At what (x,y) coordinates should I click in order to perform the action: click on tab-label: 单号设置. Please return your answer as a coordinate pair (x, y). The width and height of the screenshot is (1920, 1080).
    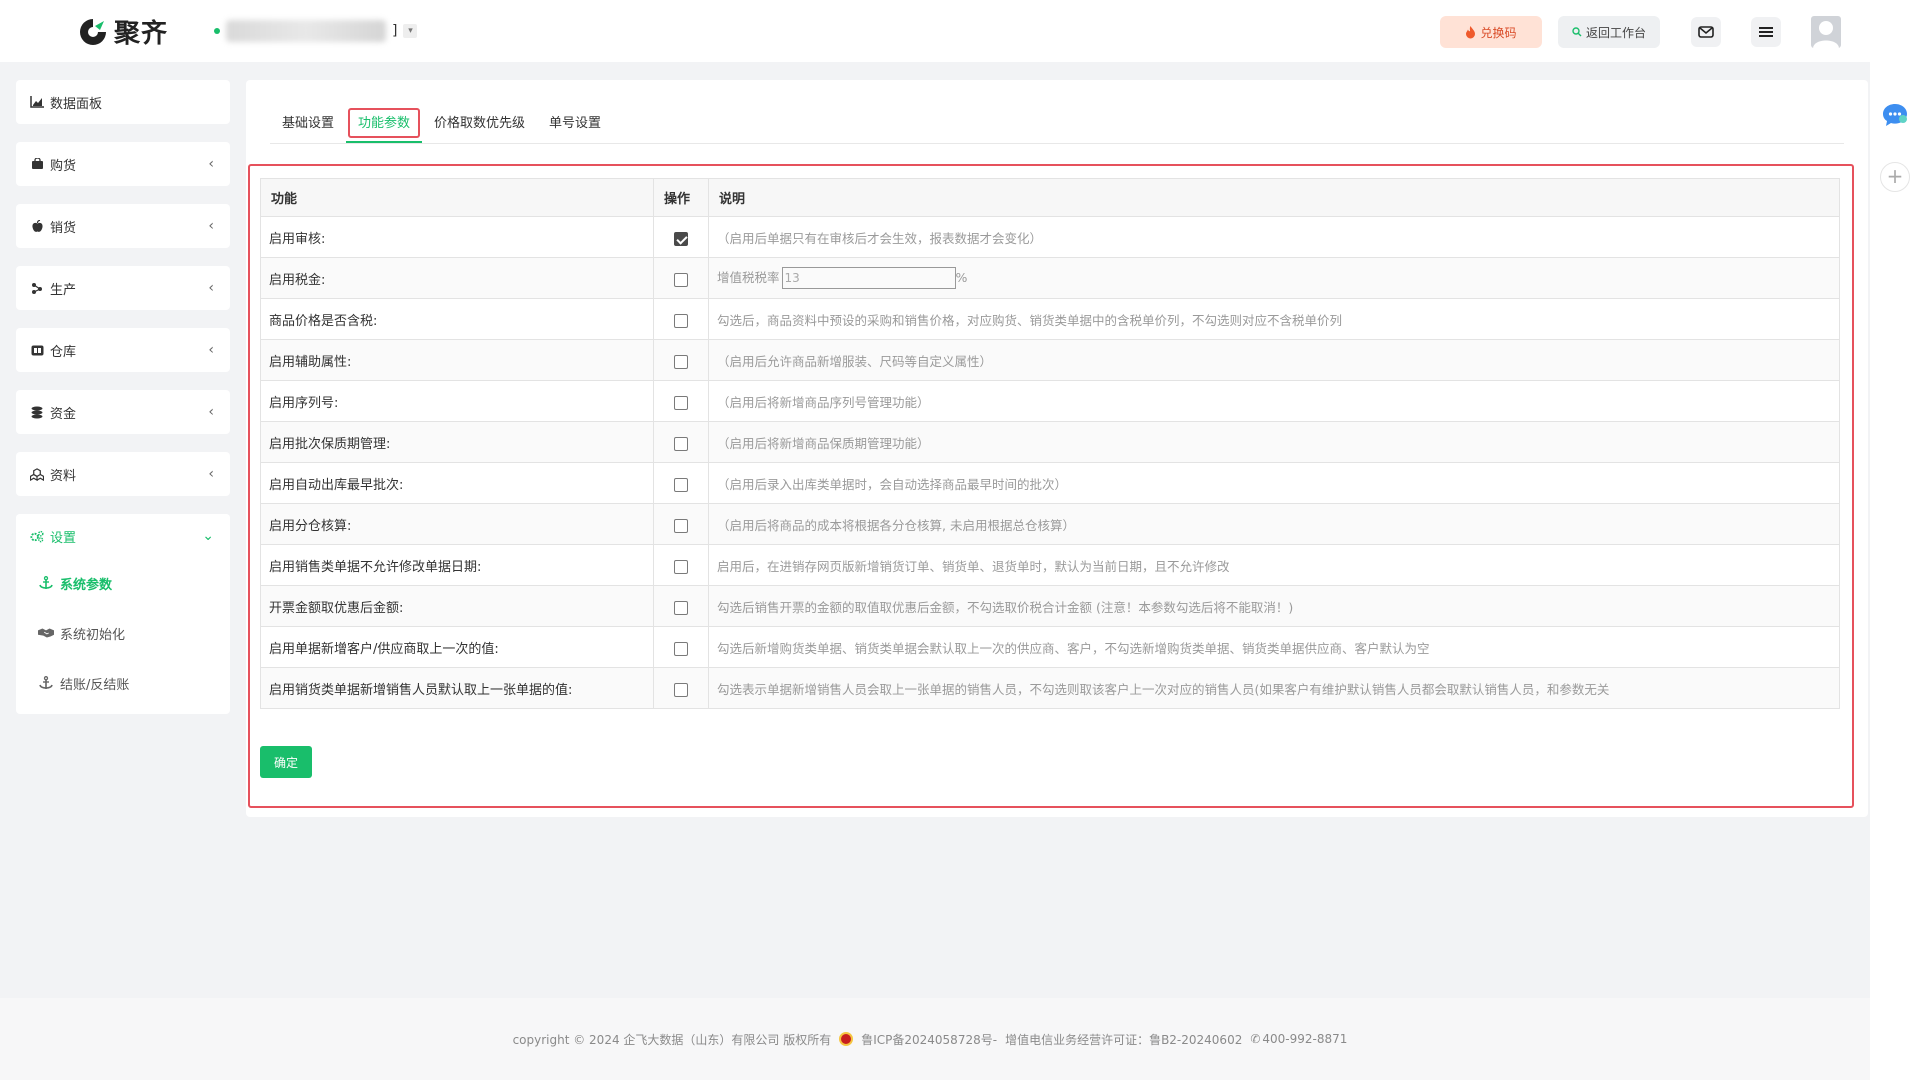
    Looking at the image, I should click on (575, 123).